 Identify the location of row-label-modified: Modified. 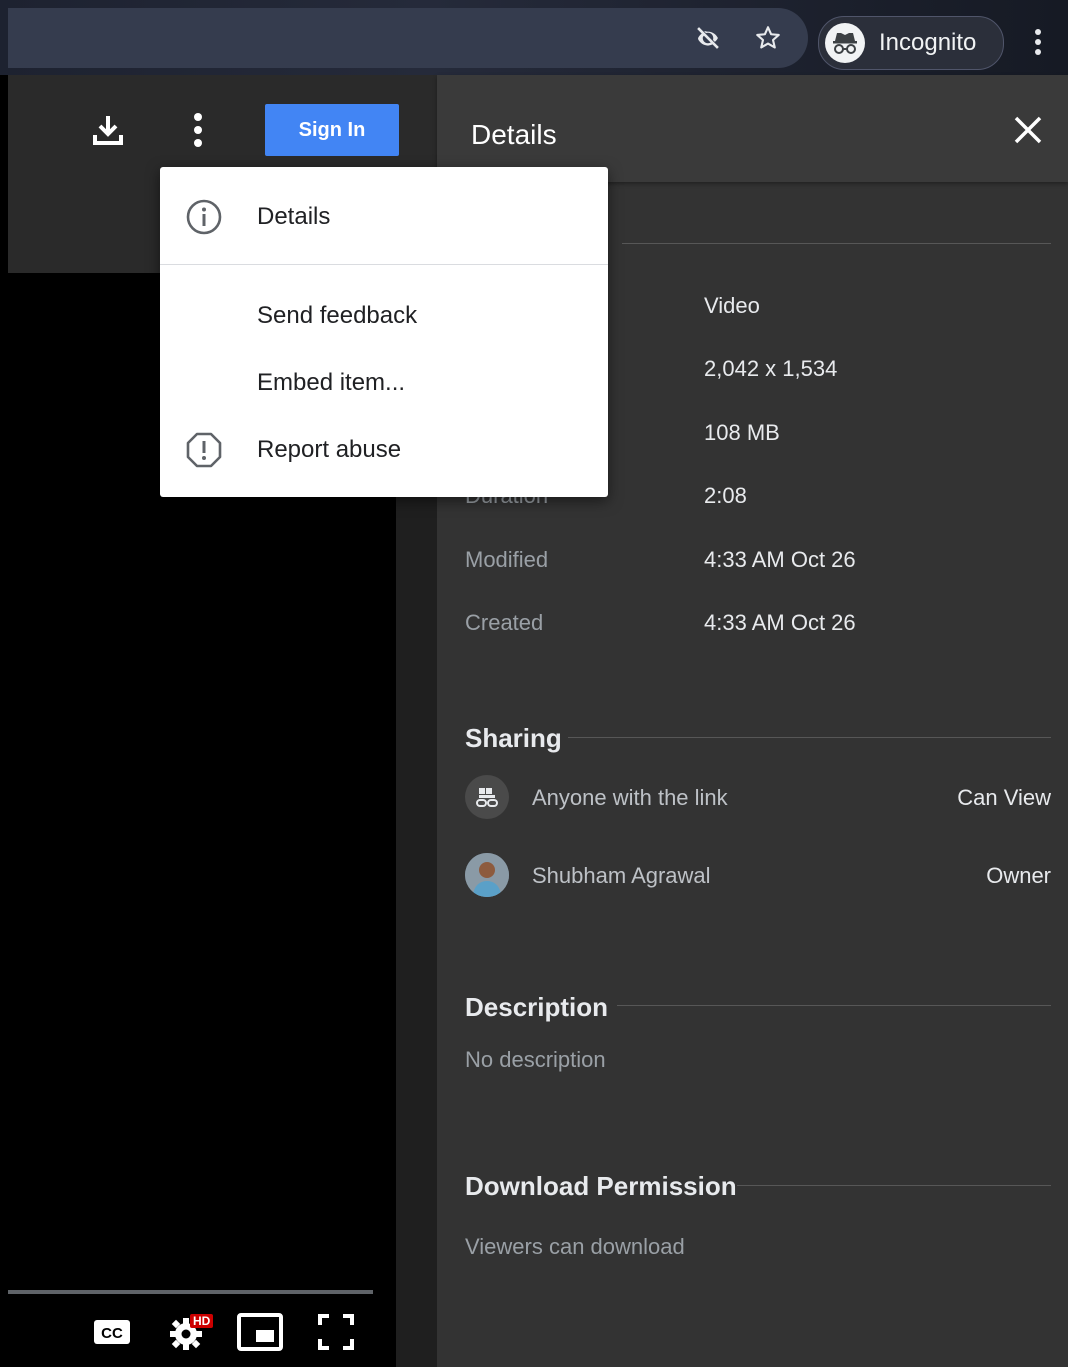
(507, 559).